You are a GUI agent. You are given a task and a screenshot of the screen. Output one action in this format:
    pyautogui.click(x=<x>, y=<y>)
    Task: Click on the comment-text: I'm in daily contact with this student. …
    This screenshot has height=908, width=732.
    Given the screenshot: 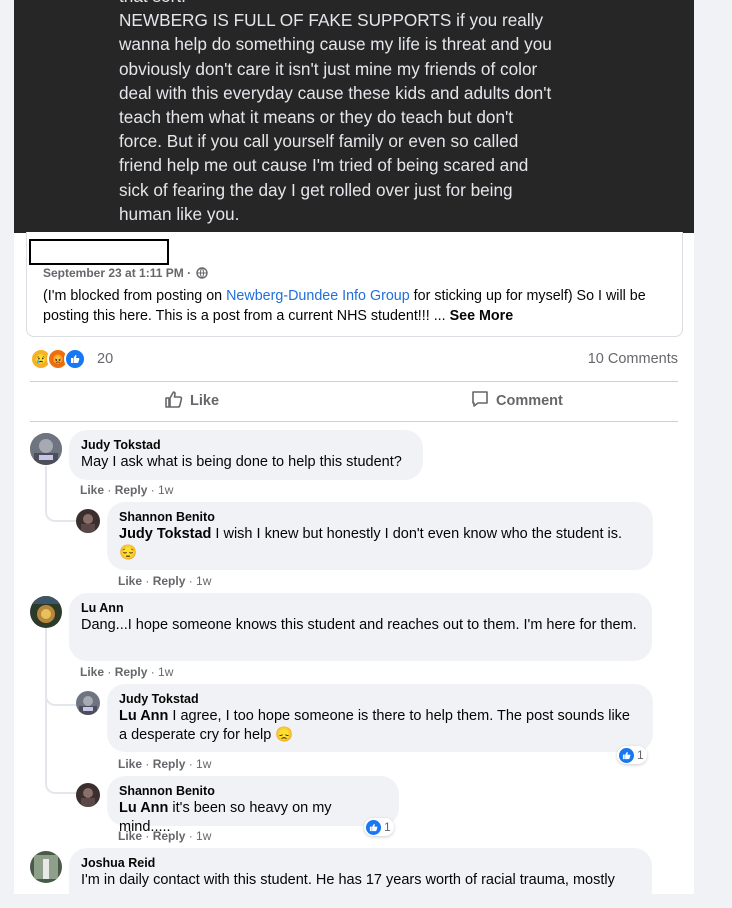 What is the action you would take?
    pyautogui.click(x=348, y=880)
    